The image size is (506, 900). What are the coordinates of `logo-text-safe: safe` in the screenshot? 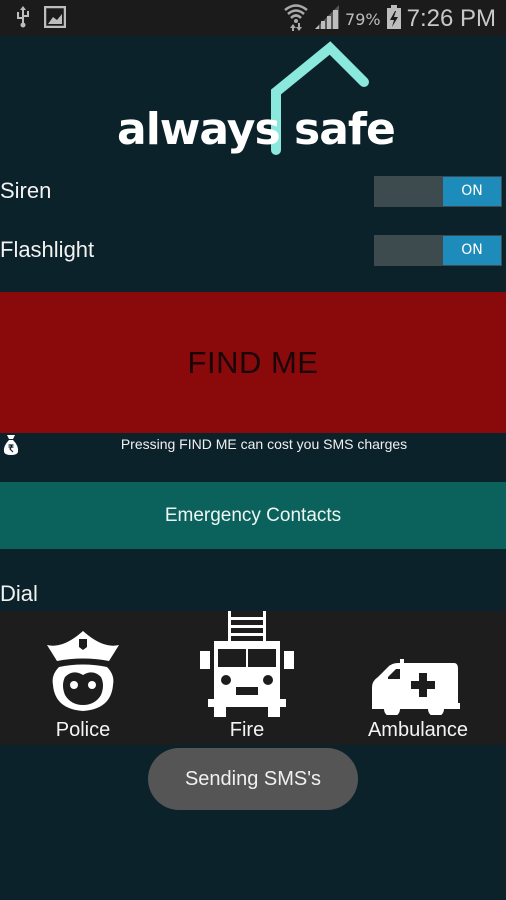 It's located at (345, 129).